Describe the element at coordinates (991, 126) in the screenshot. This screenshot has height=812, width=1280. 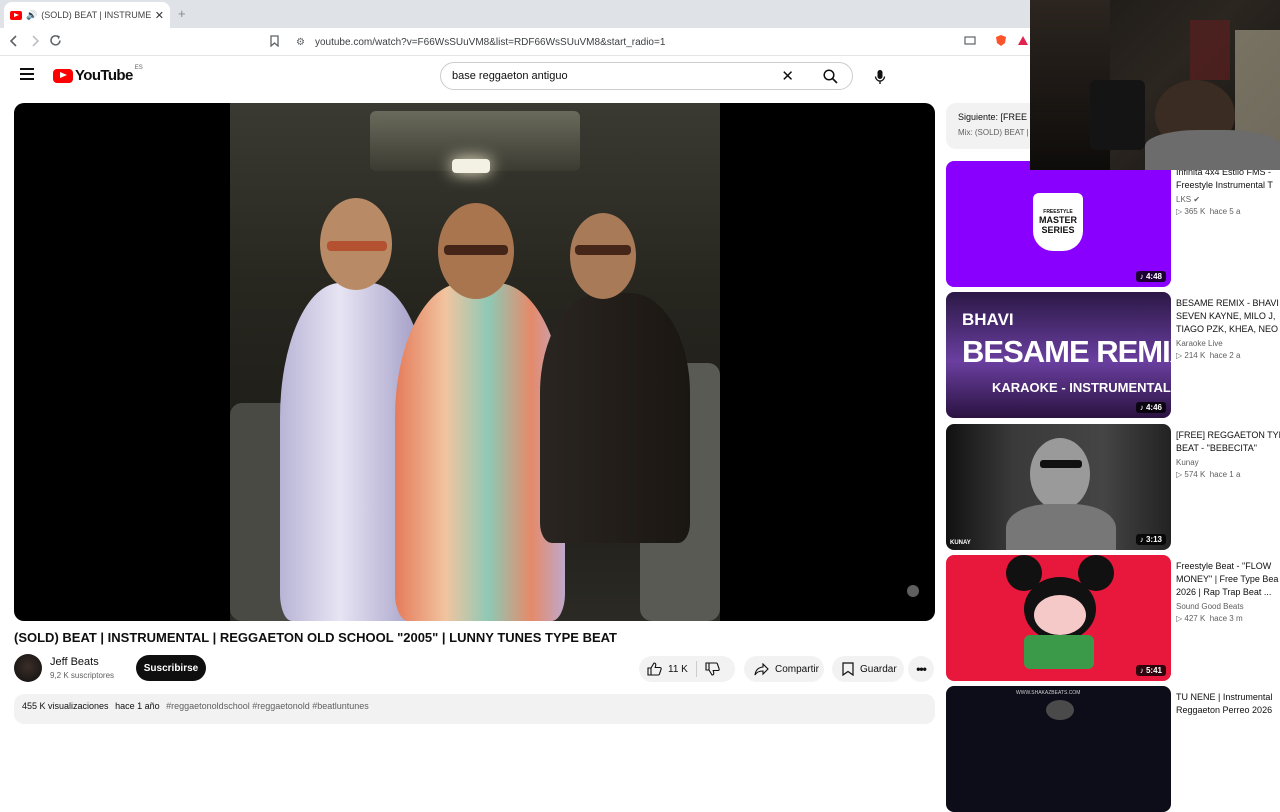
I see `up-next-card: Siguiente: [FREE Mix: (SOLD) BEAT |` at that location.